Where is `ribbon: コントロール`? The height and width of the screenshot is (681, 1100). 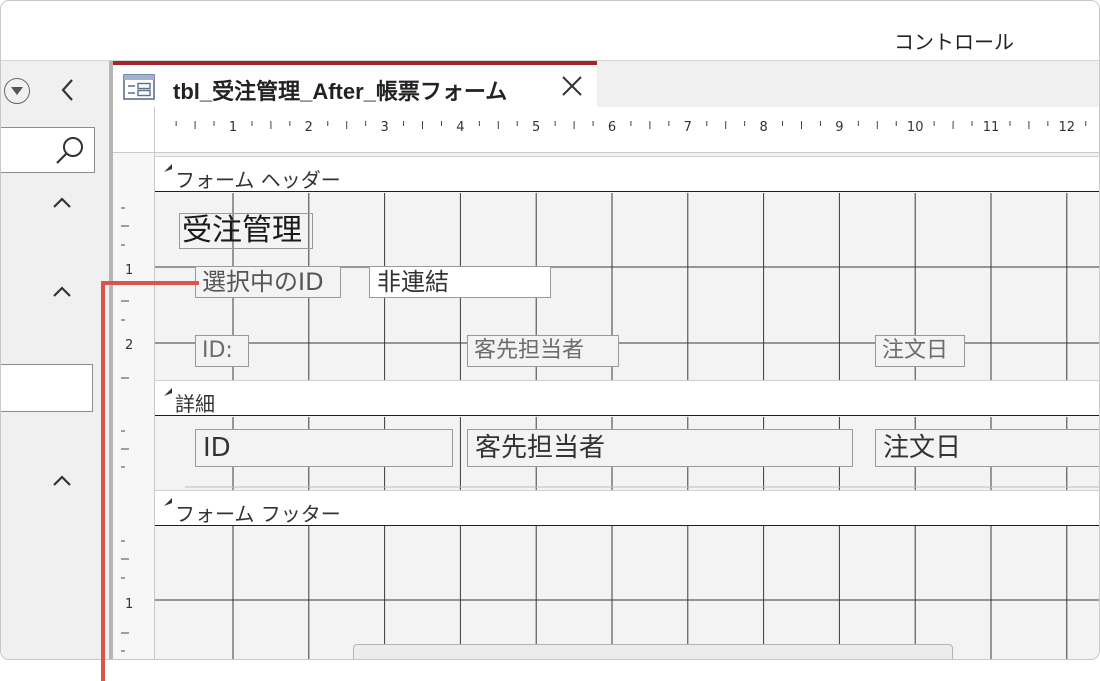
ribbon: コントロール is located at coordinates (550, 31).